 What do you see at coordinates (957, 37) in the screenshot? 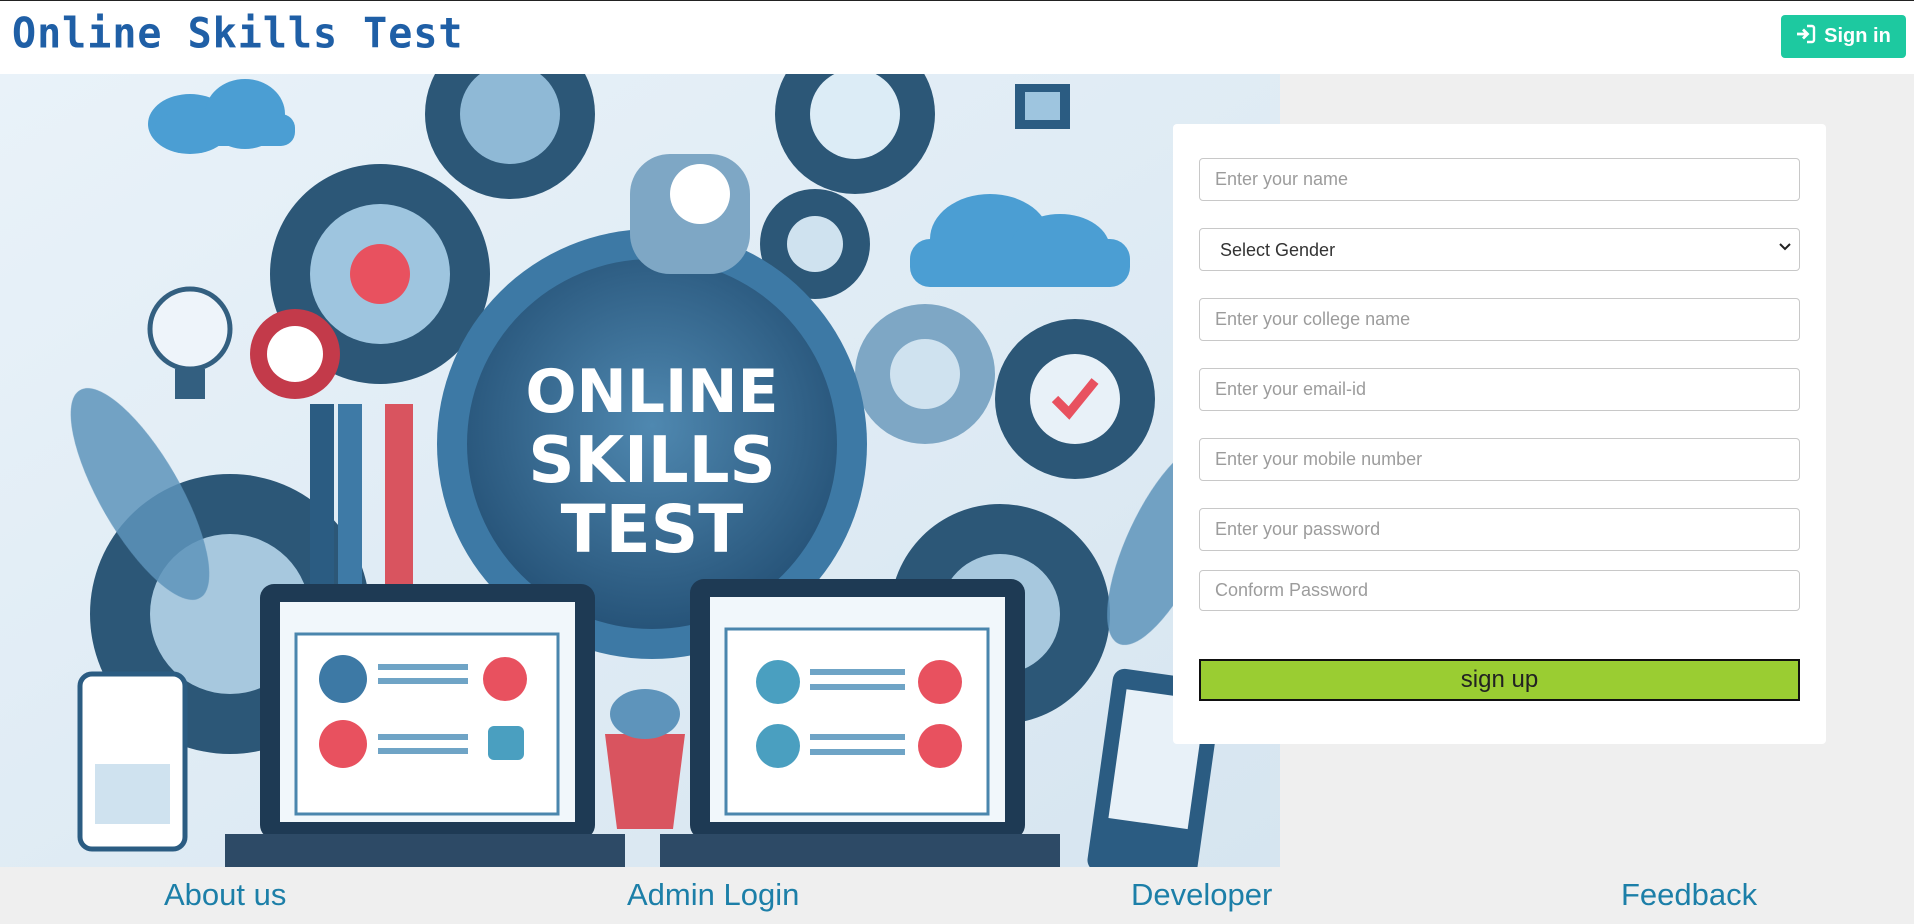
I see `top-navbar: Online Skills Test Sign in` at bounding box center [957, 37].